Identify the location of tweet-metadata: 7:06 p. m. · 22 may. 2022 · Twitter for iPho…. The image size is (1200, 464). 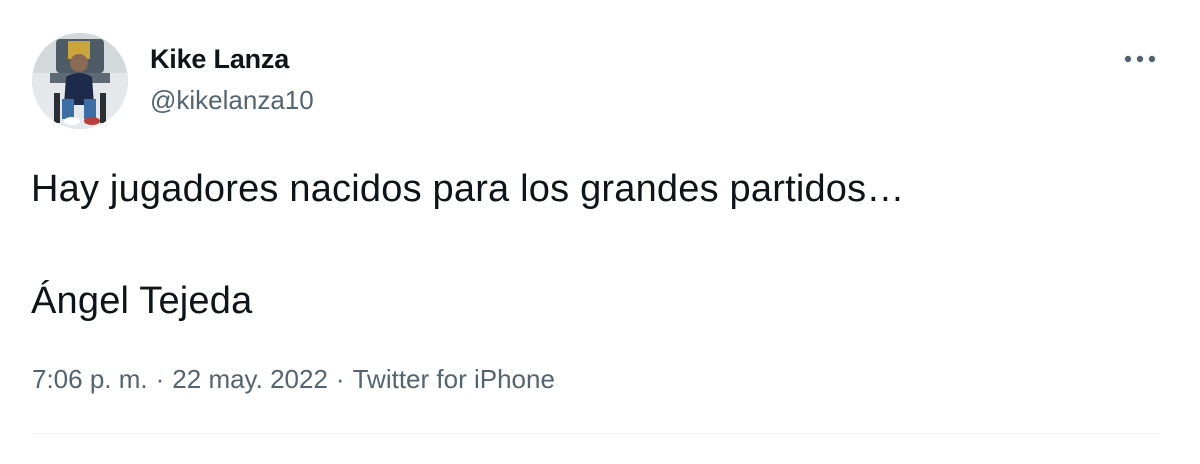
(293, 379).